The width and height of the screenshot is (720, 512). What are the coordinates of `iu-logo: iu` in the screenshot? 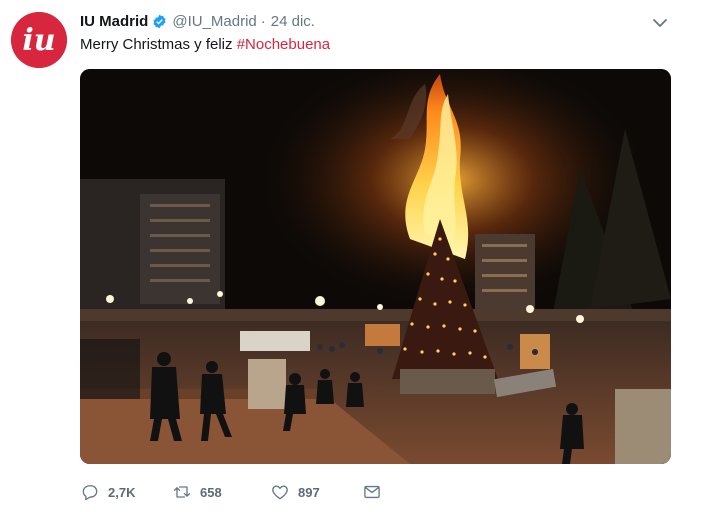 It's located at (39, 40).